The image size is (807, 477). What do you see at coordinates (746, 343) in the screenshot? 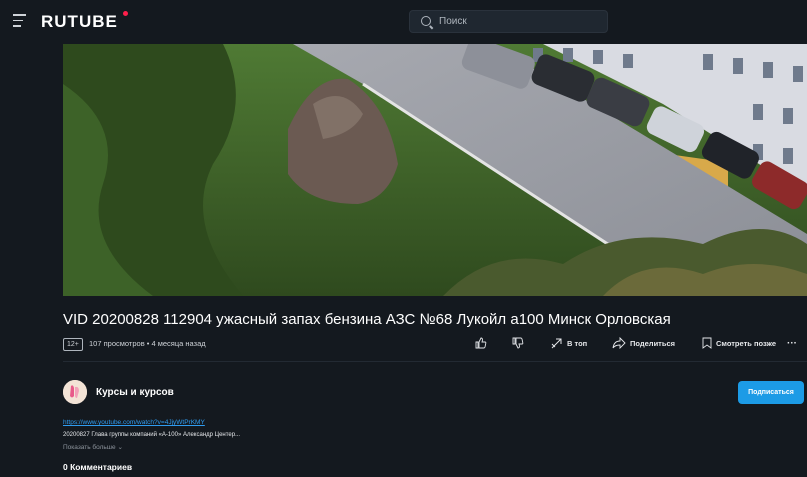
I see `watch-later-label: Смотреть позже` at bounding box center [746, 343].